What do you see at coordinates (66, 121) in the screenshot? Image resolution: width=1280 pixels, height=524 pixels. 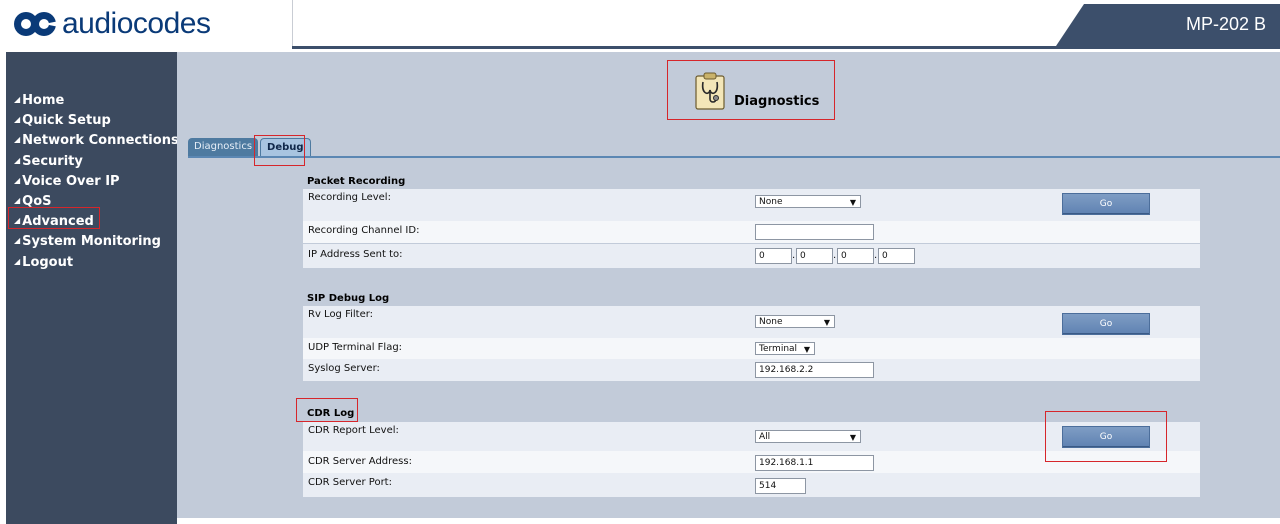 I see `sidebar-item-label: Quick Setup` at bounding box center [66, 121].